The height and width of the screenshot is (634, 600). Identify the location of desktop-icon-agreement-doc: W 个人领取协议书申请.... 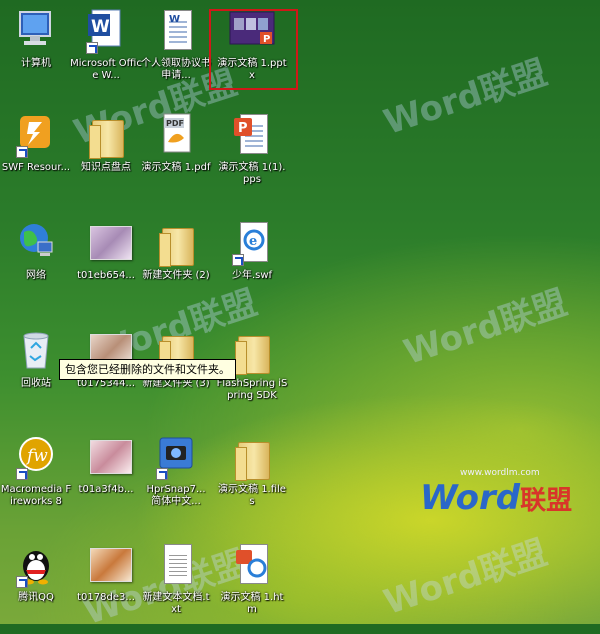
(176, 53).